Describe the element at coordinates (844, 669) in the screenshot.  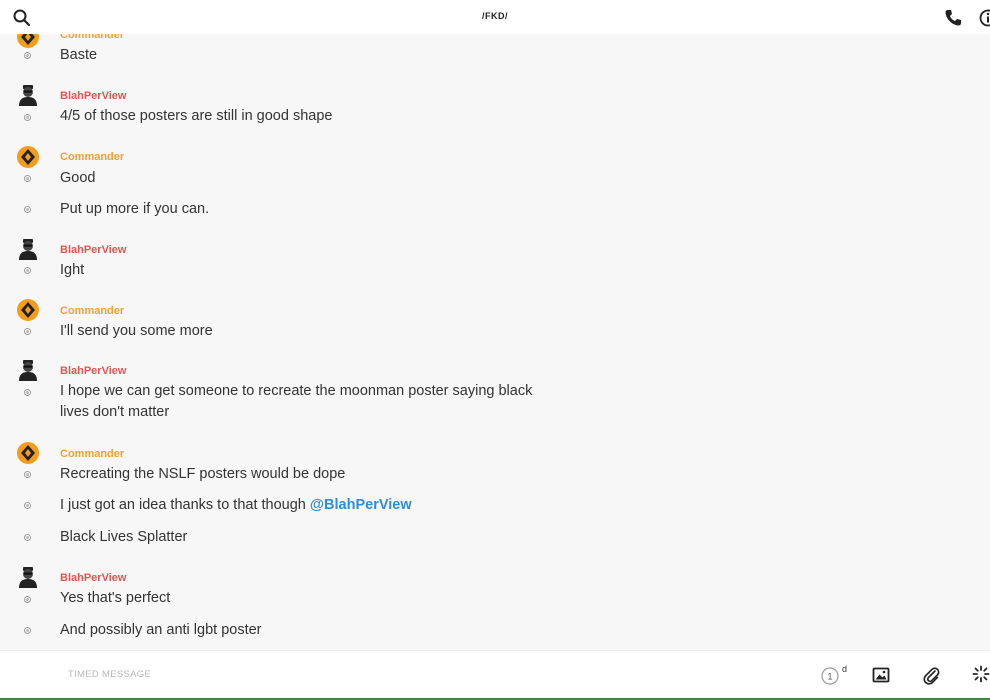
I see `timer-unit: d` at that location.